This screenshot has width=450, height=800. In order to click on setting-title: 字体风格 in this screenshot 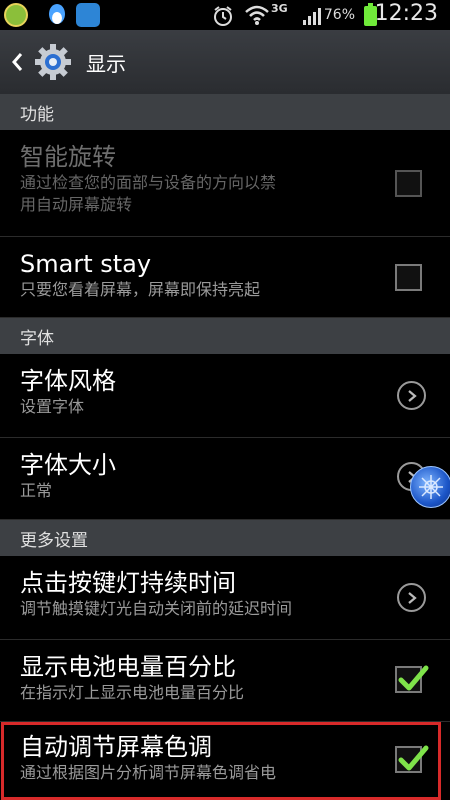, I will do `click(68, 381)`.